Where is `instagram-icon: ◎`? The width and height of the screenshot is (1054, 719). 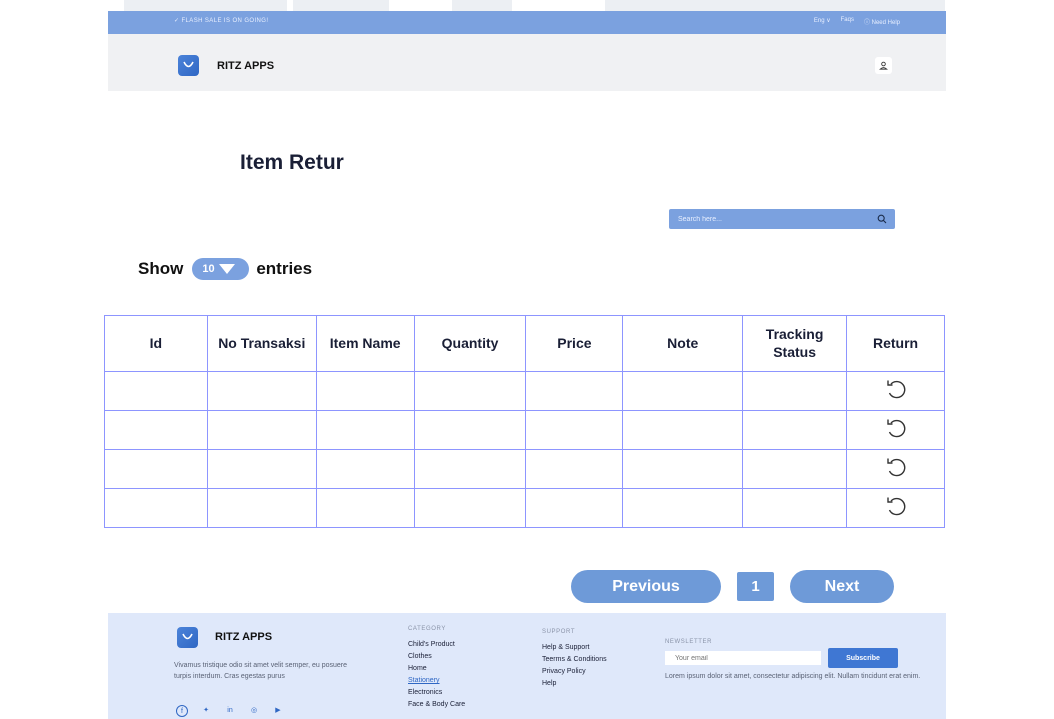 instagram-icon: ◎ is located at coordinates (254, 711).